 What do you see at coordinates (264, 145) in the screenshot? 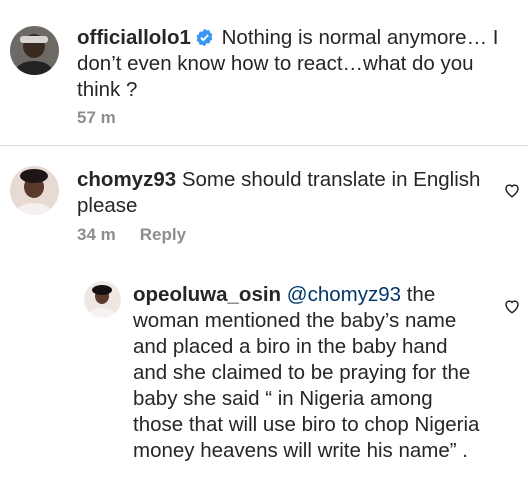
I see `divider` at bounding box center [264, 145].